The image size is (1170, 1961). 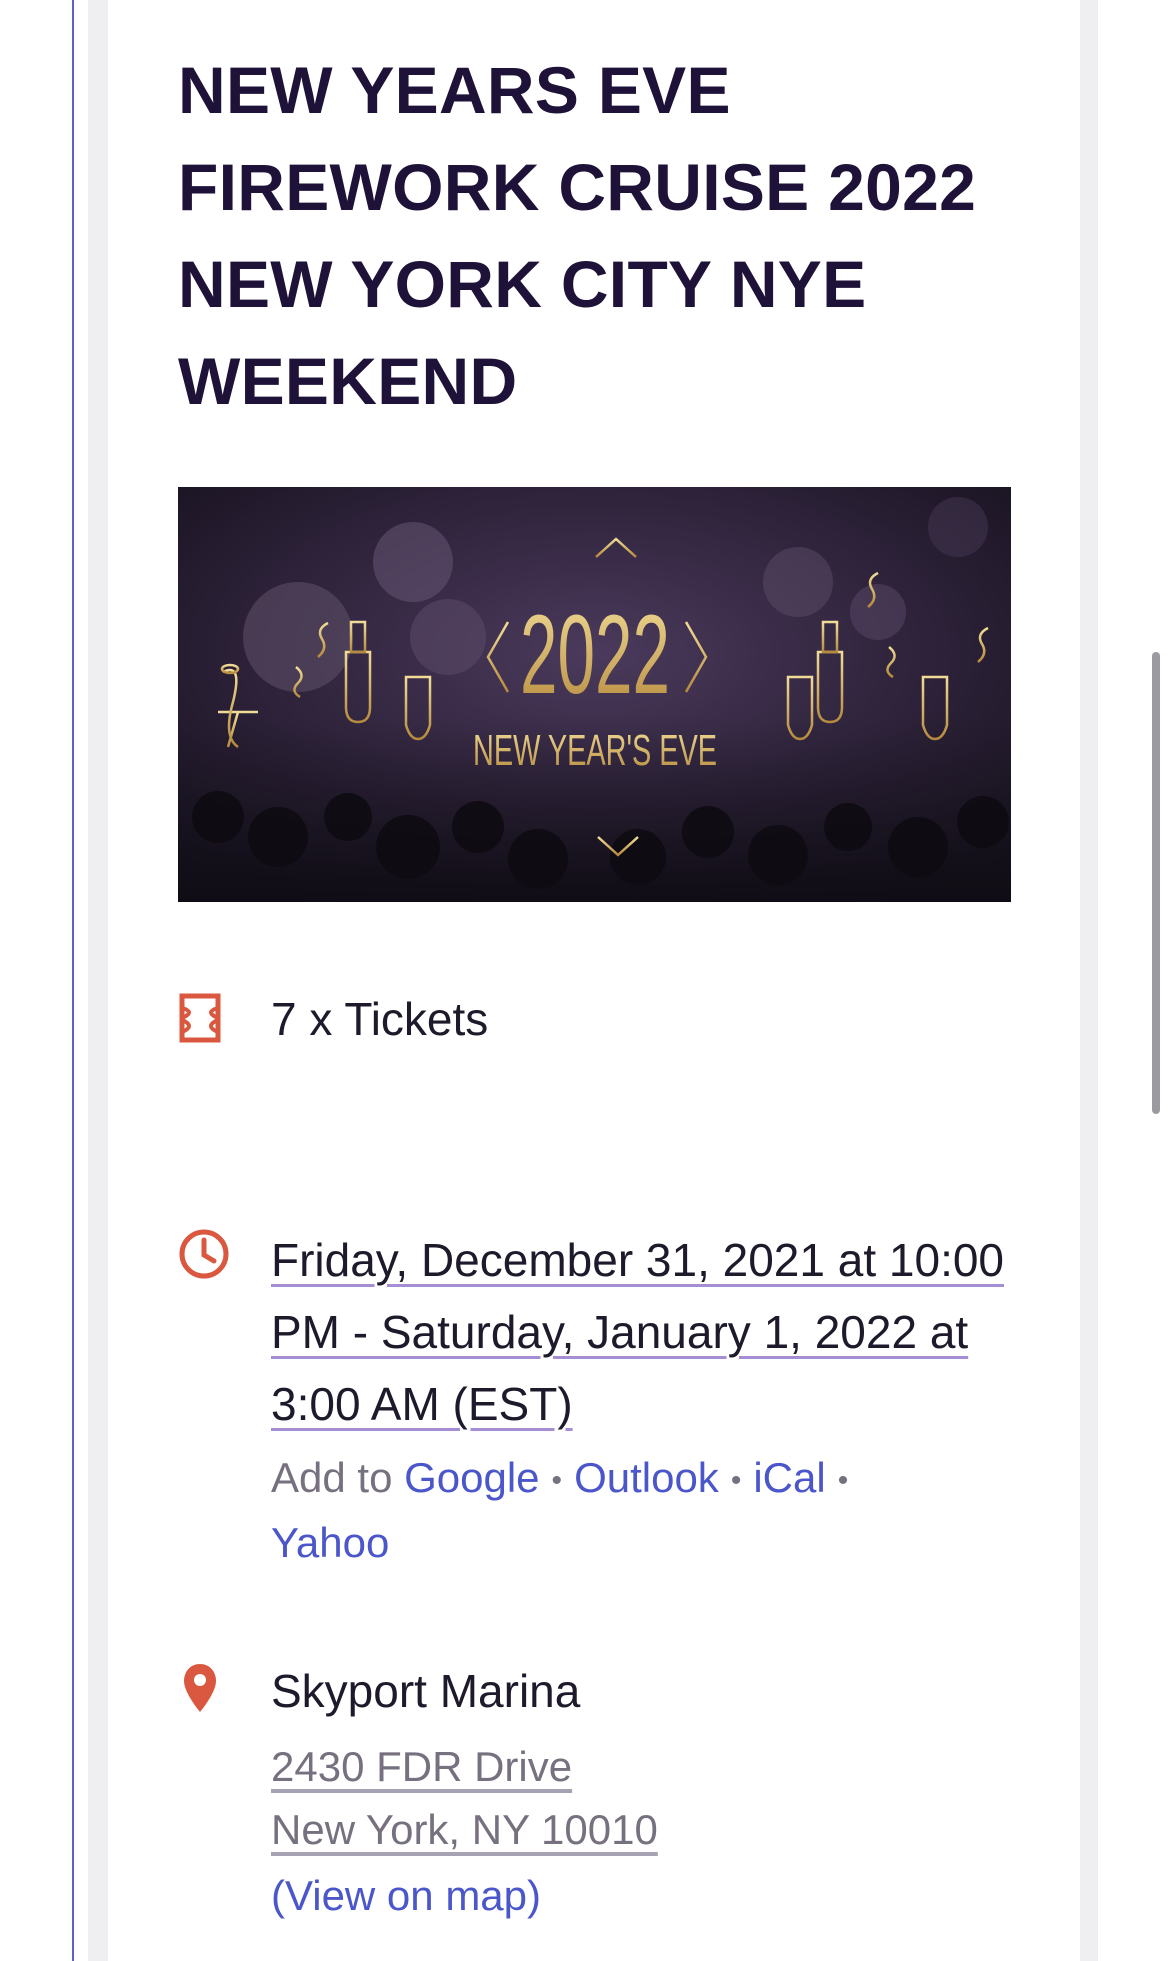 What do you see at coordinates (98, 980) in the screenshot?
I see `left-gutter` at bounding box center [98, 980].